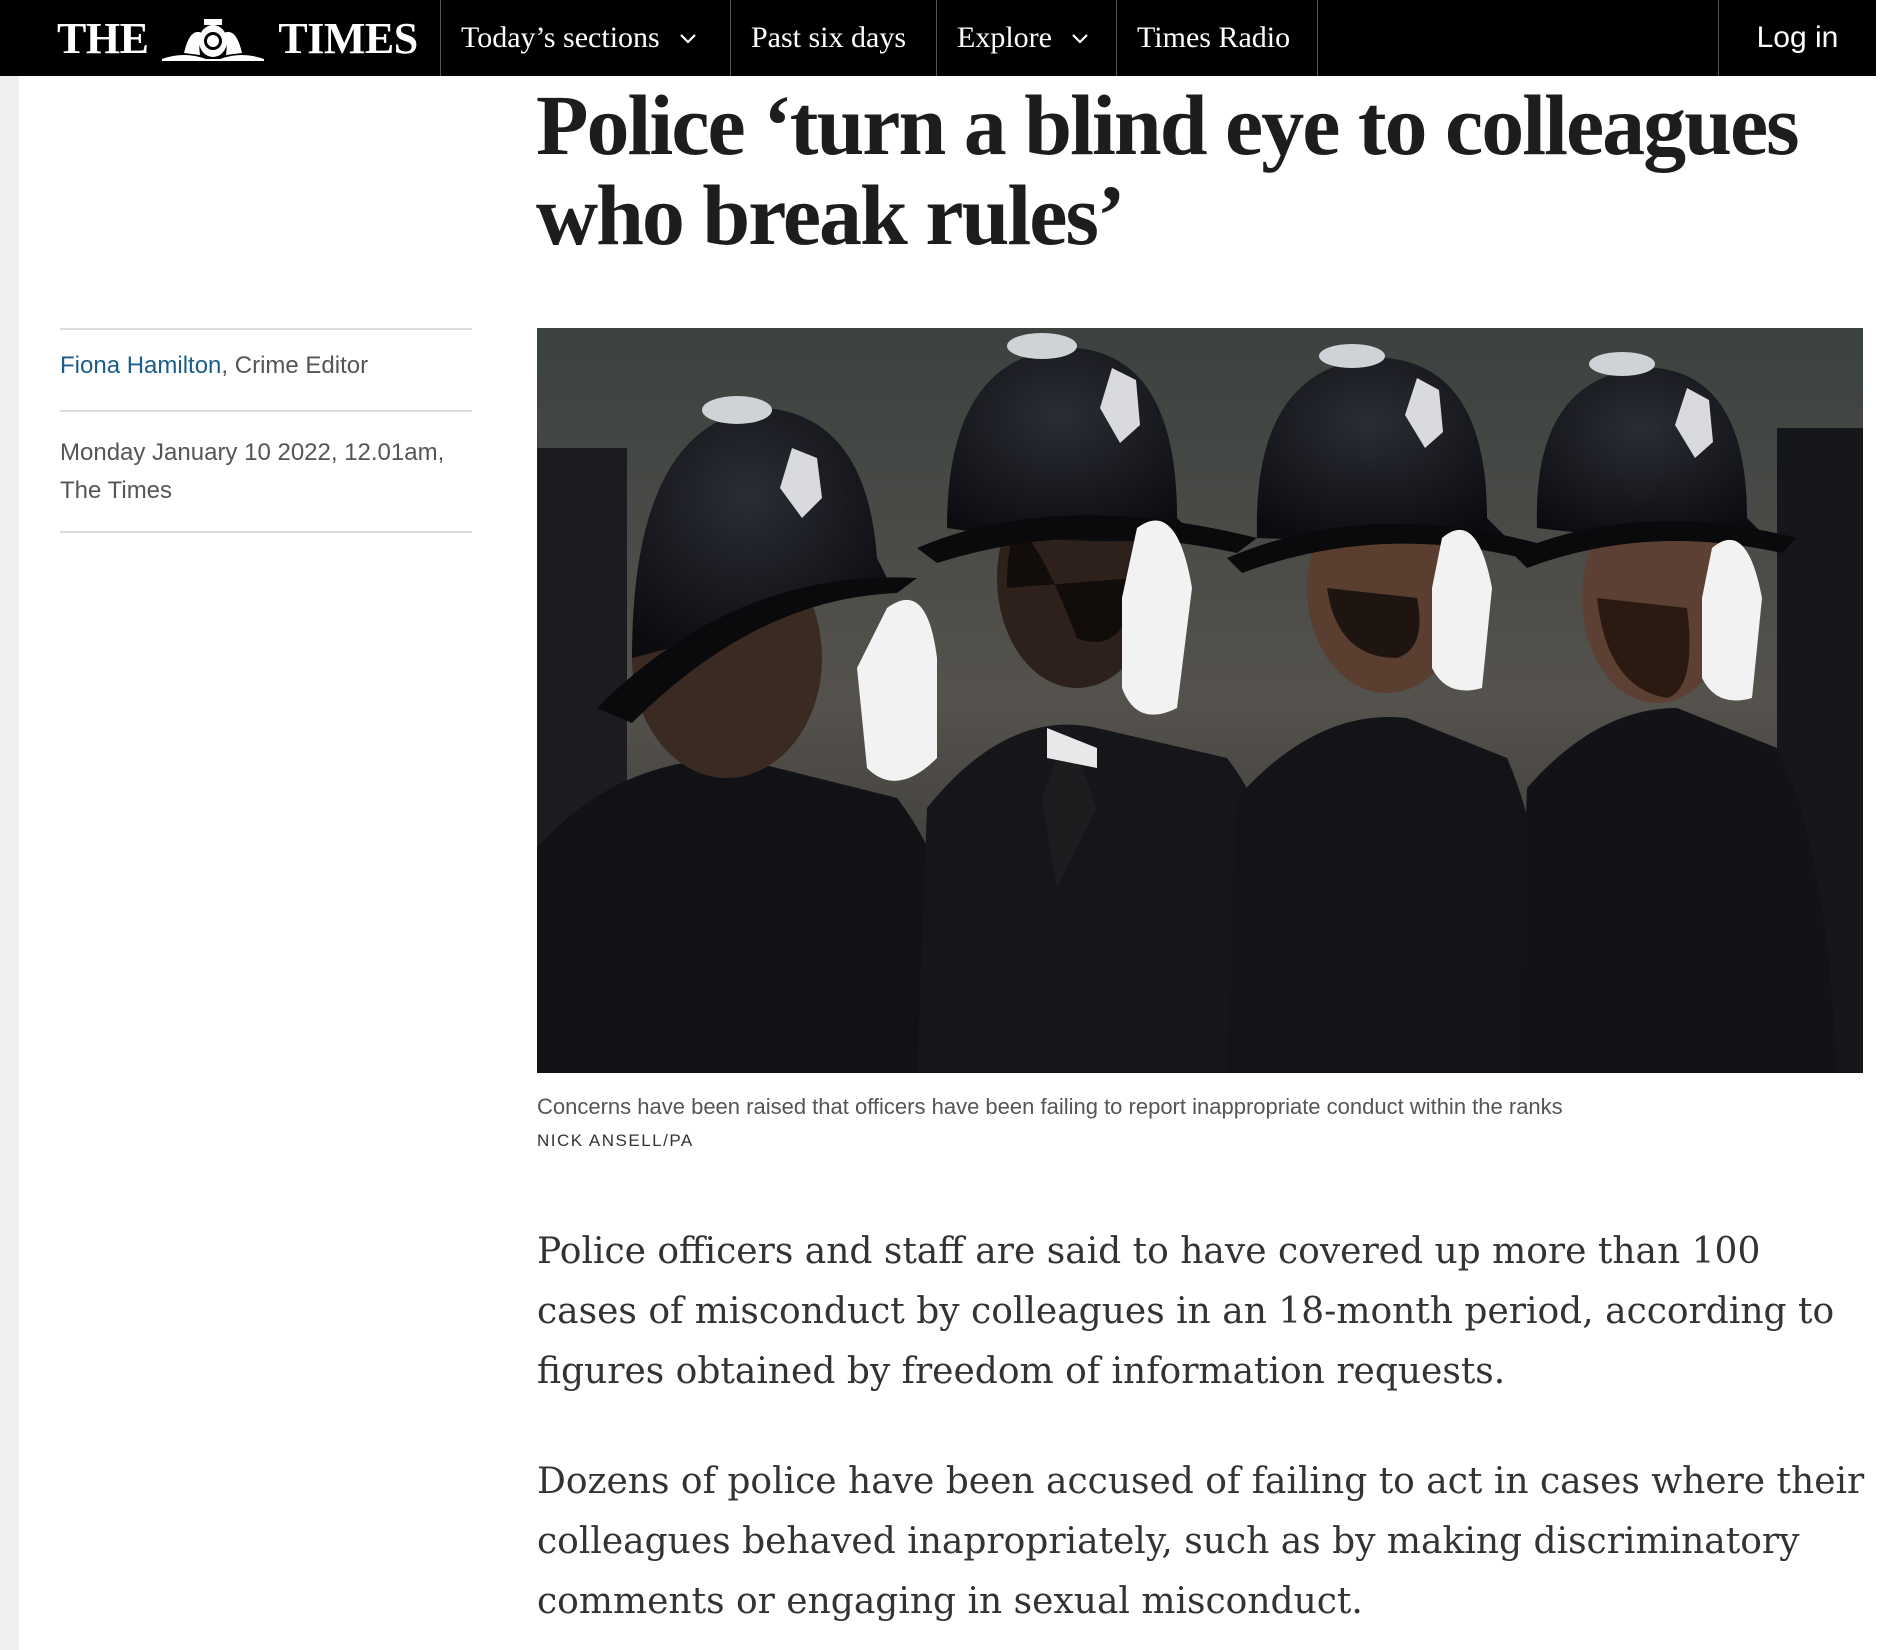 This screenshot has height=1650, width=1886. What do you see at coordinates (560, 37) in the screenshot?
I see `nav-todays-sections-label: Today’s sections` at bounding box center [560, 37].